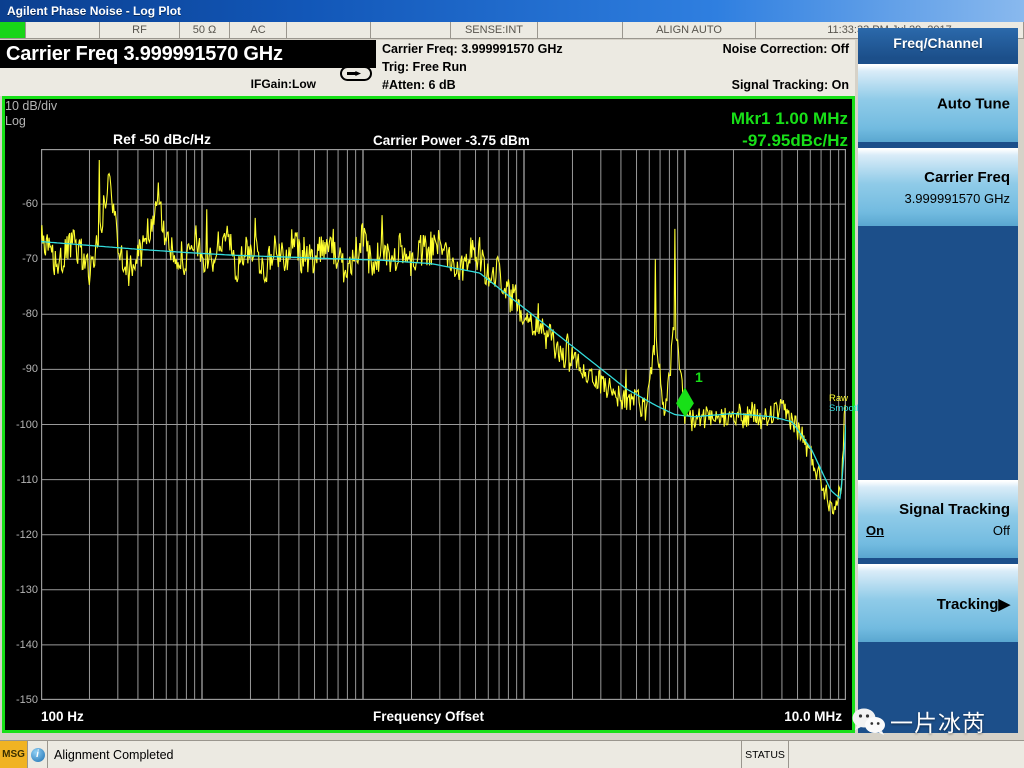 This screenshot has width=1024, height=768. Describe the element at coordinates (31, 106) in the screenshot. I see `db-per-div: 10 dB/div` at that location.